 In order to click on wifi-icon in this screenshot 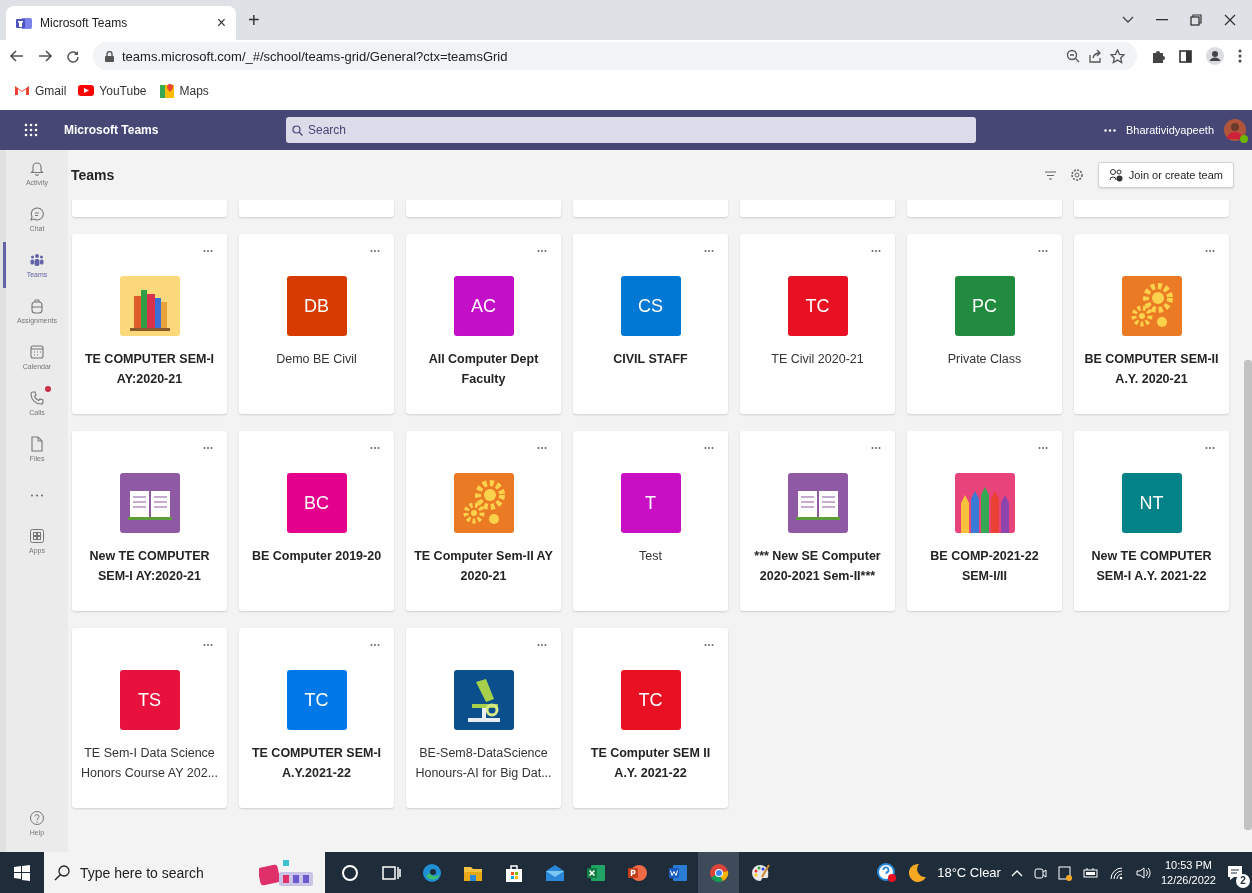, I will do `click(1116, 872)`.